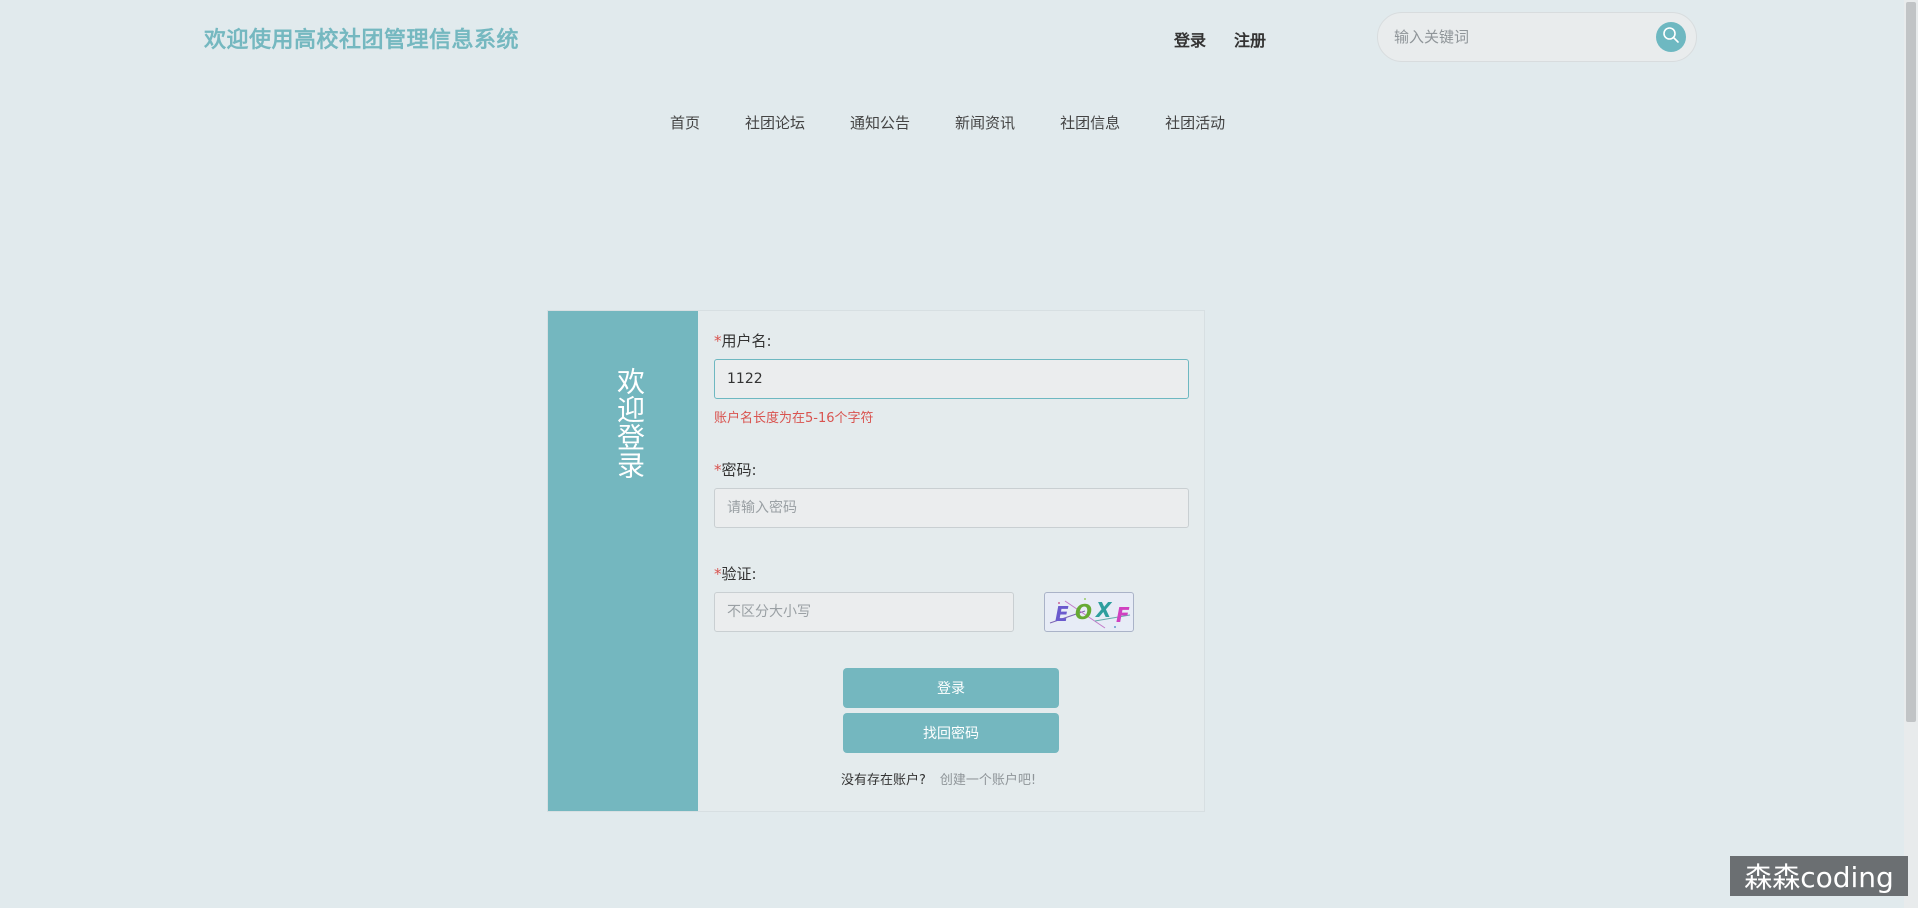 This screenshot has width=1918, height=908. What do you see at coordinates (951, 379) in the screenshot?
I see `username-input` at bounding box center [951, 379].